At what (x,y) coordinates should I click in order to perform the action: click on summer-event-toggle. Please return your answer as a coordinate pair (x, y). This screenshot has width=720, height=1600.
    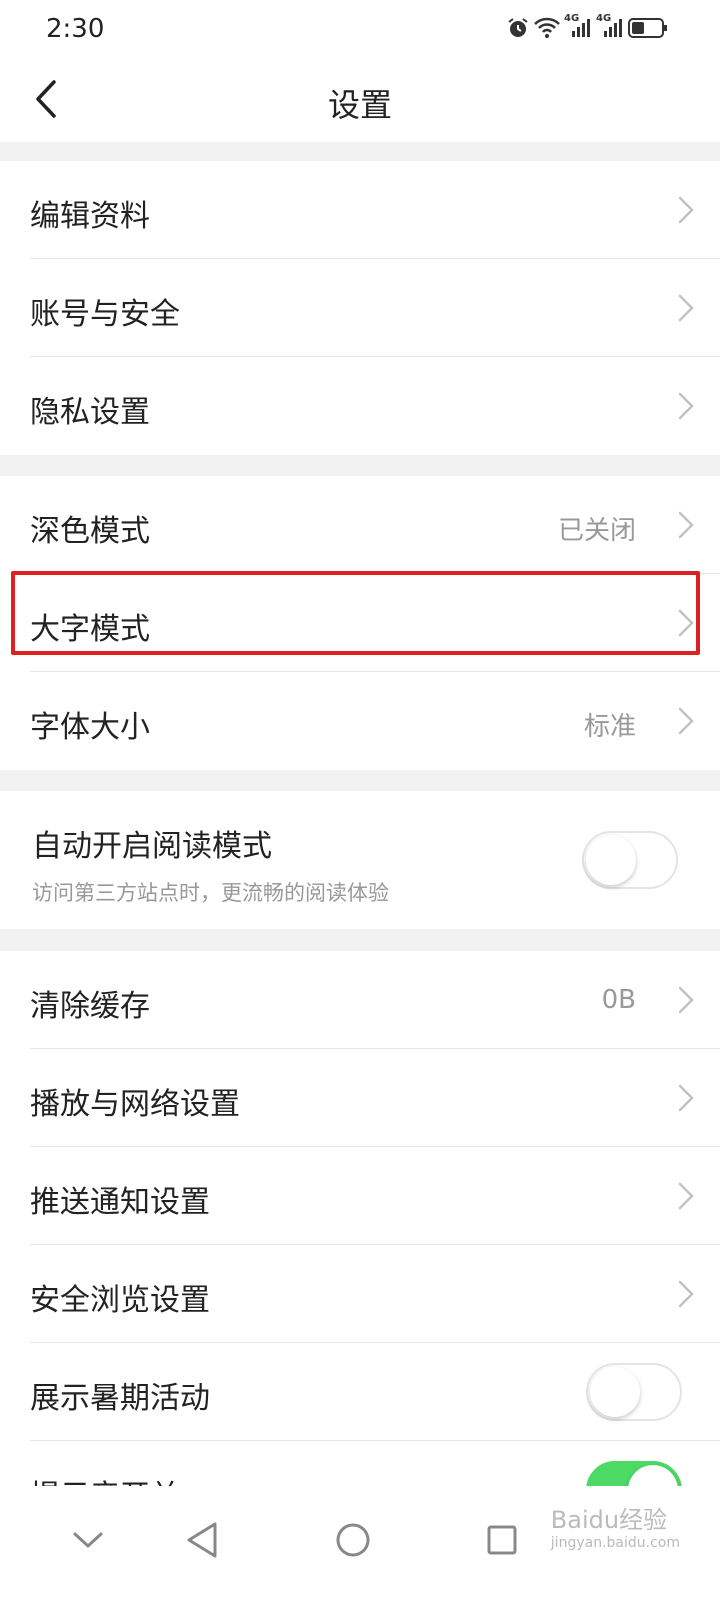
    Looking at the image, I should click on (634, 1392).